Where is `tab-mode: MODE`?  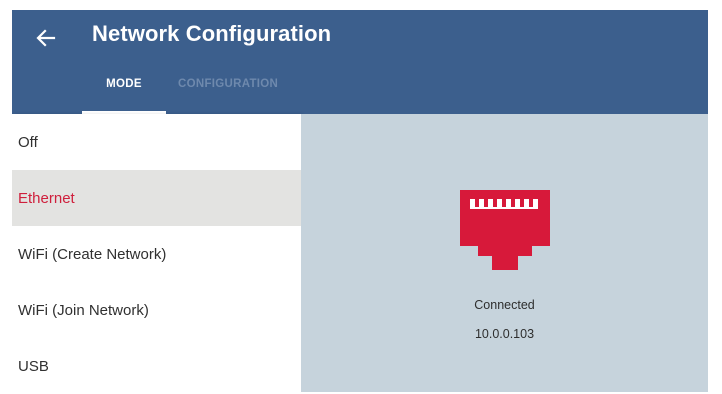
tab-mode: MODE is located at coordinates (124, 84).